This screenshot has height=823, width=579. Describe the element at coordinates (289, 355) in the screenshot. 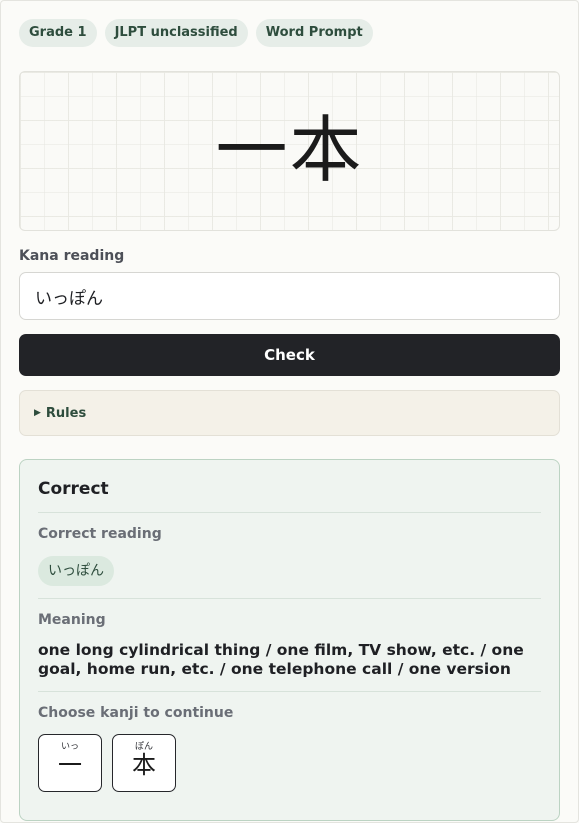

I see `check-button: Check` at that location.